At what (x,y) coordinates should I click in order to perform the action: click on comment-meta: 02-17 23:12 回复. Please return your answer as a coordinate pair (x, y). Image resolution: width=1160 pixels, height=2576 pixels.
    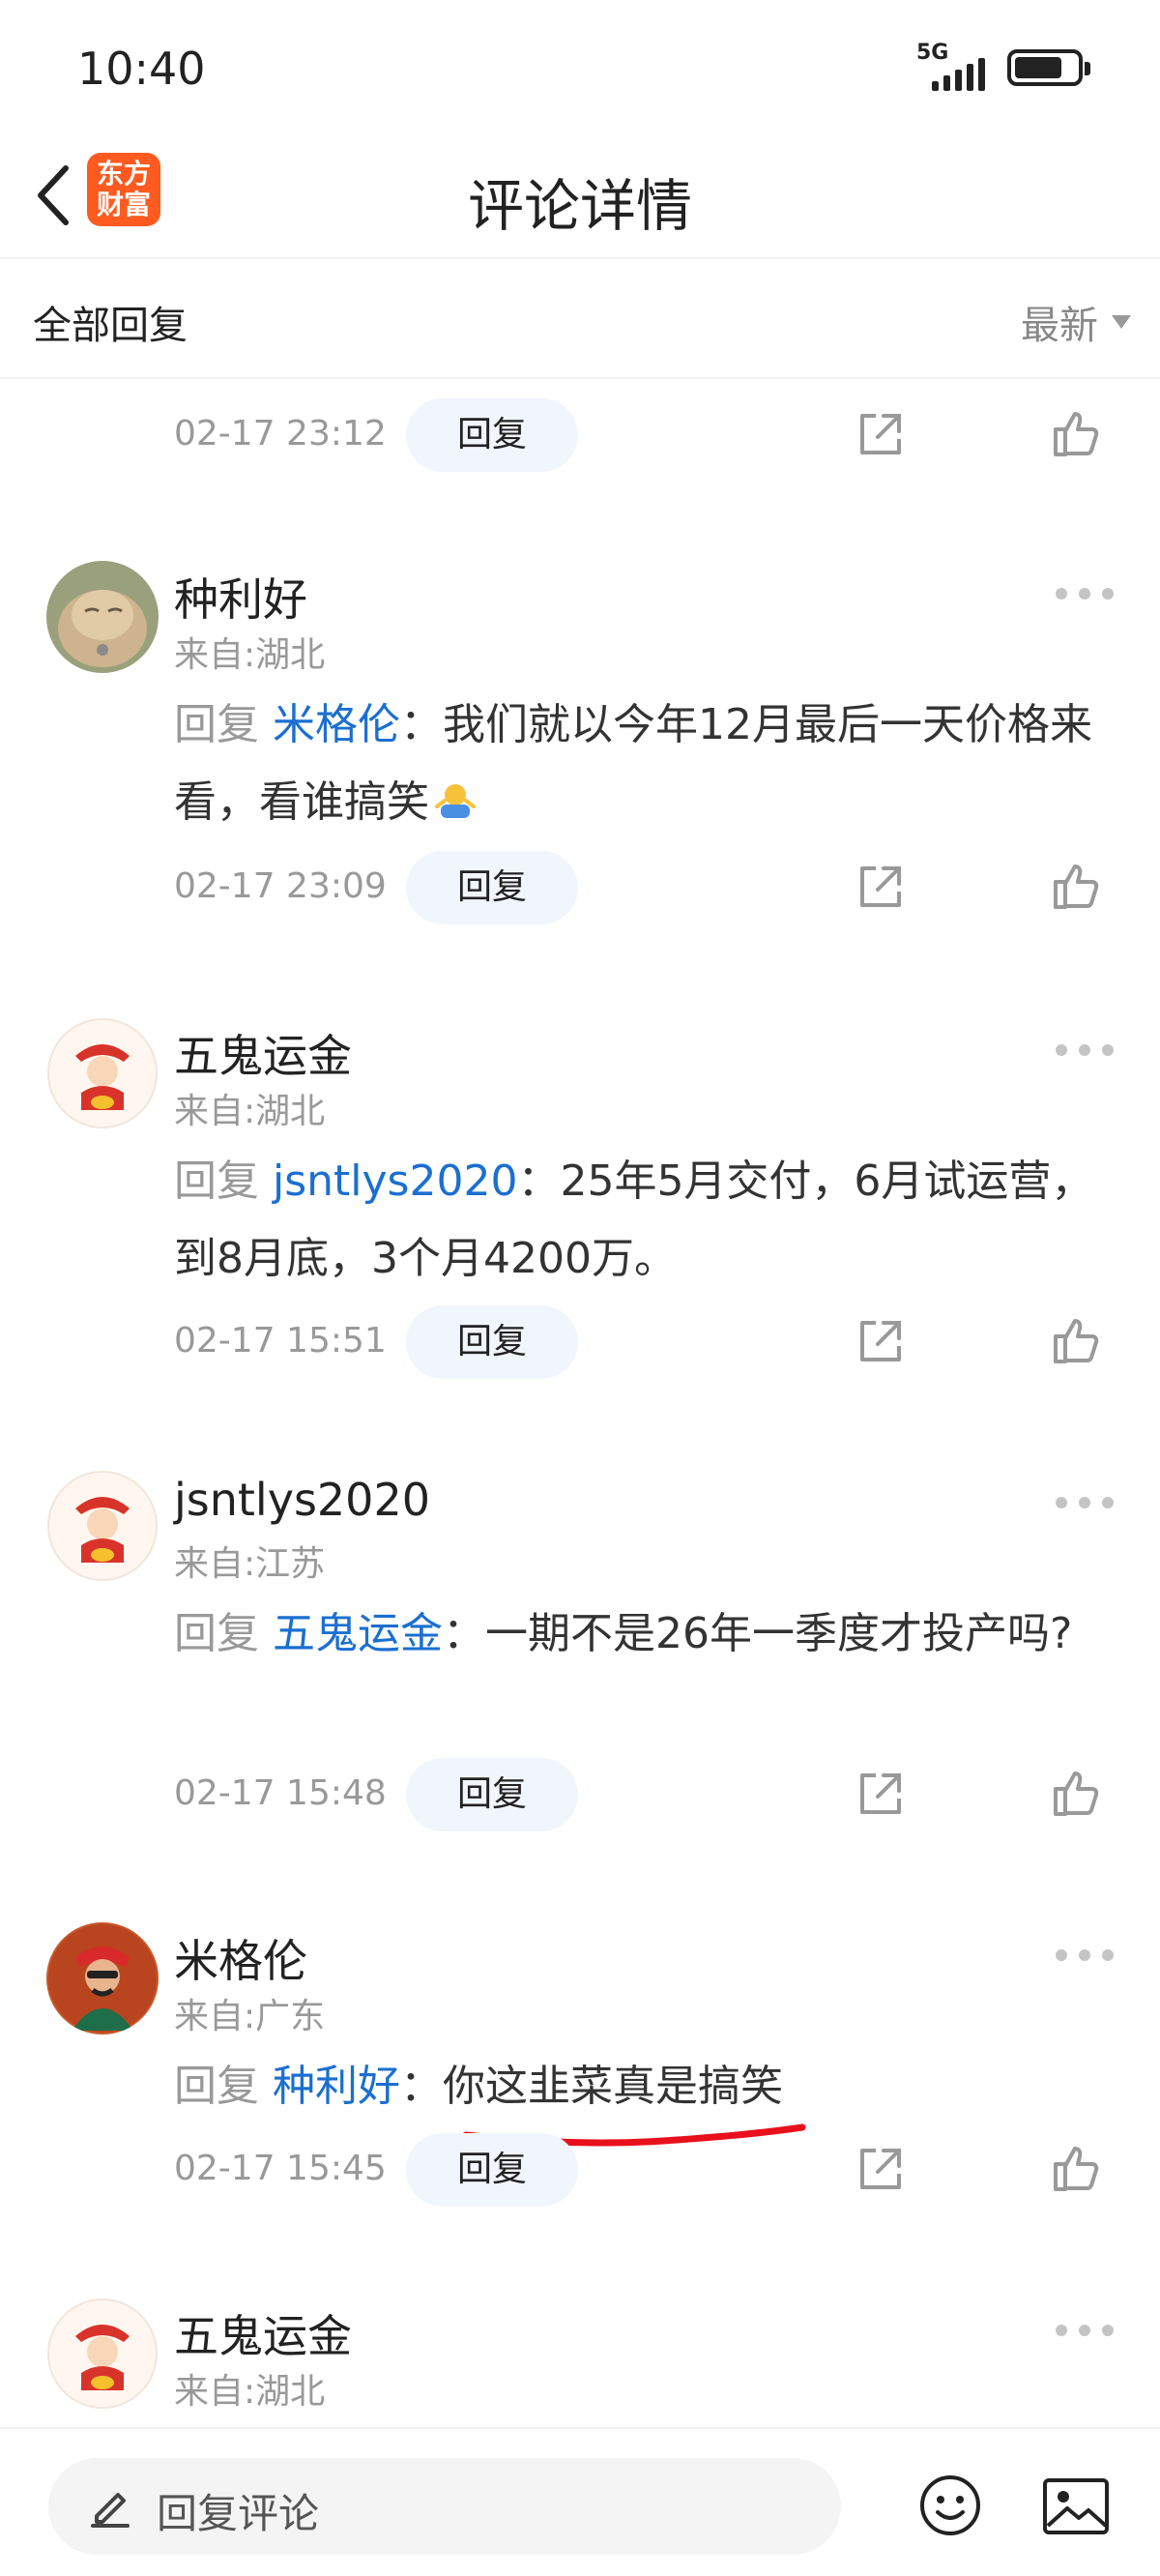
    Looking at the image, I should click on (580, 435).